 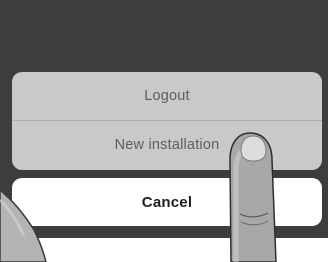 I want to click on cancel-label: Cancel, so click(x=167, y=202).